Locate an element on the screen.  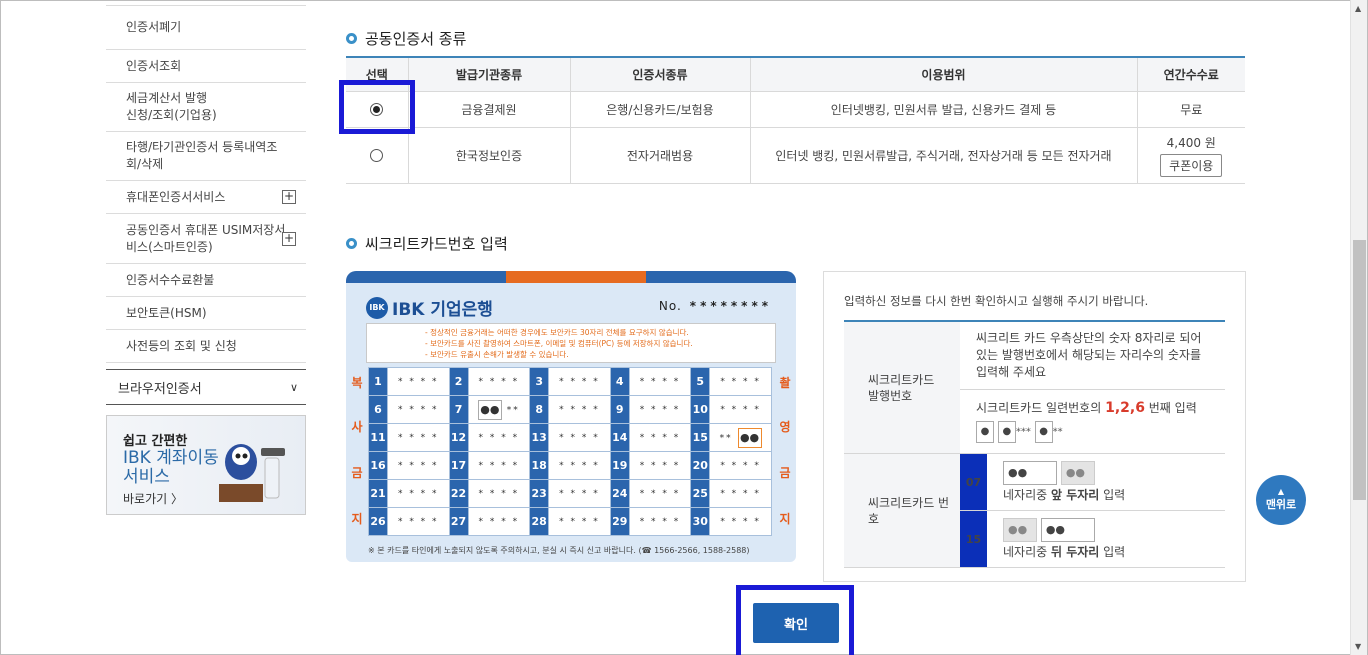
card-cell-number: 4 is located at coordinates (619, 381).